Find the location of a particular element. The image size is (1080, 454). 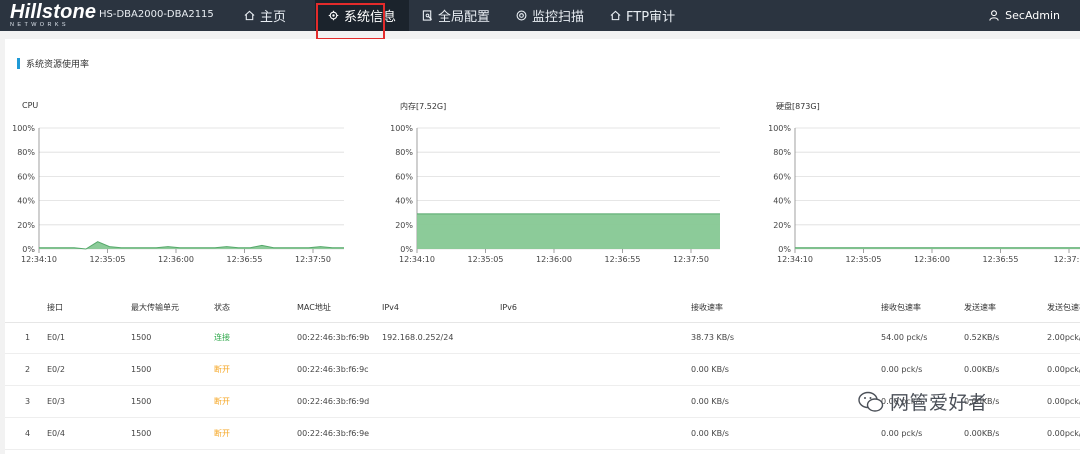

memory-chart-title: 内存[7.52G] is located at coordinates (423, 106).